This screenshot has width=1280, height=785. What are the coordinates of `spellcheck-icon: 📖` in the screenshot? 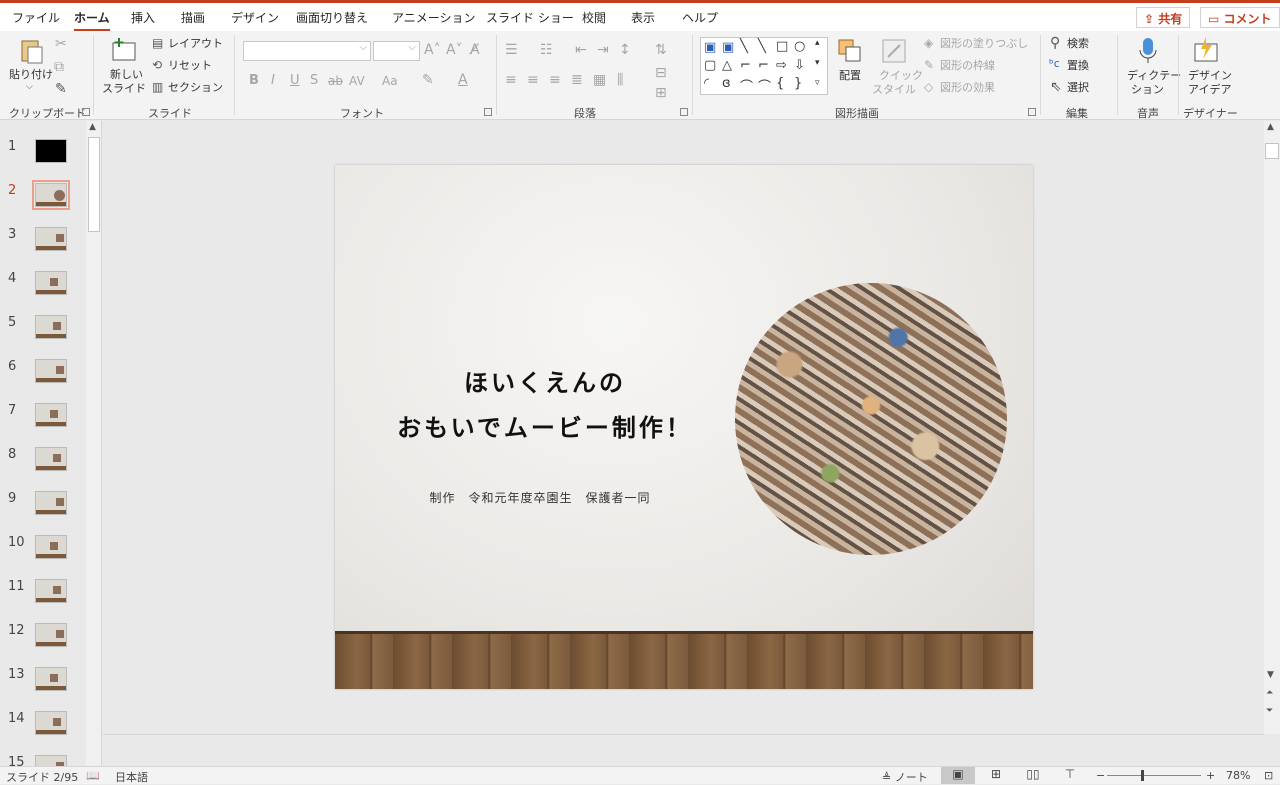 It's located at (93, 775).